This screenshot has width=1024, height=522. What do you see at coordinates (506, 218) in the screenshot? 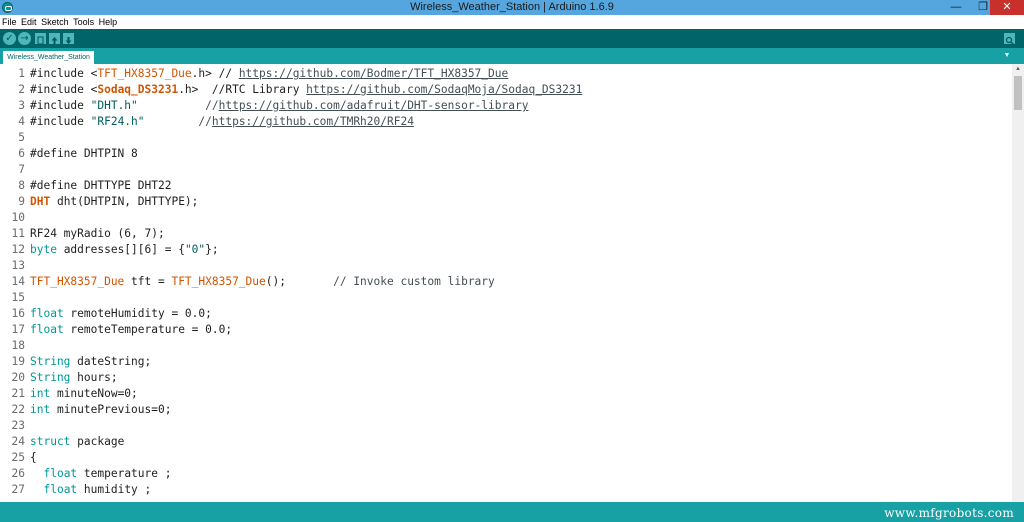
I see `code-line: 10` at bounding box center [506, 218].